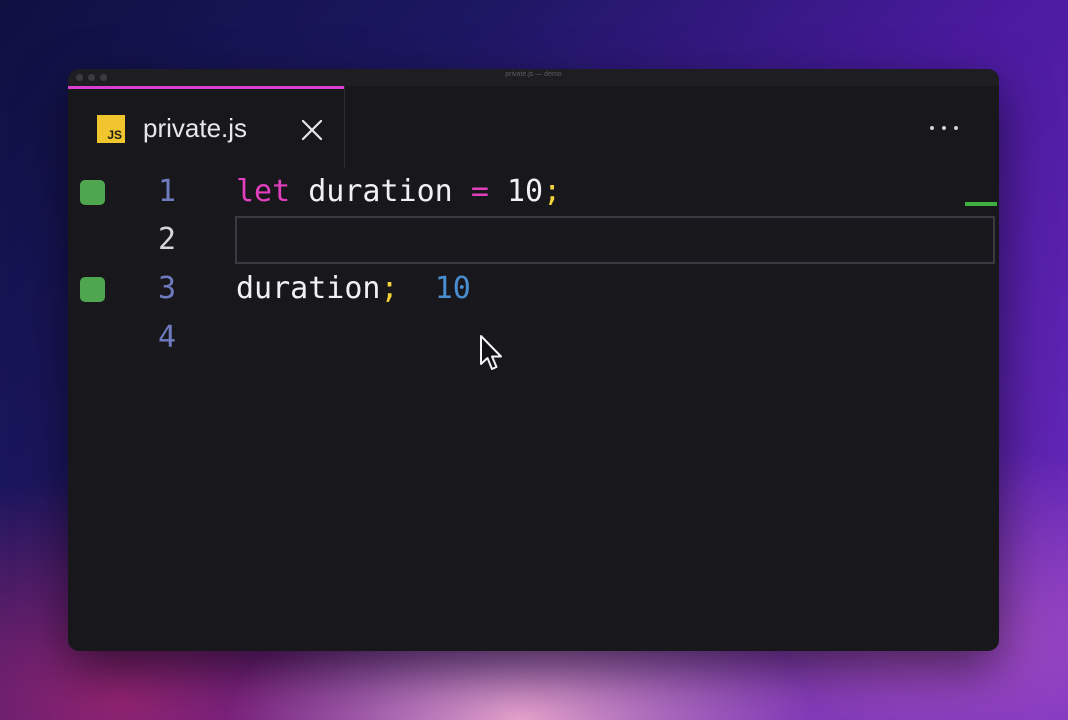  I want to click on line-number: 2, so click(166, 239).